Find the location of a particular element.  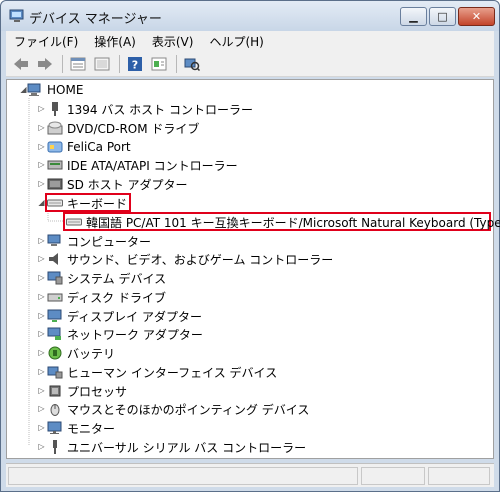

menu-view: 表示(V) is located at coordinates (173, 41).